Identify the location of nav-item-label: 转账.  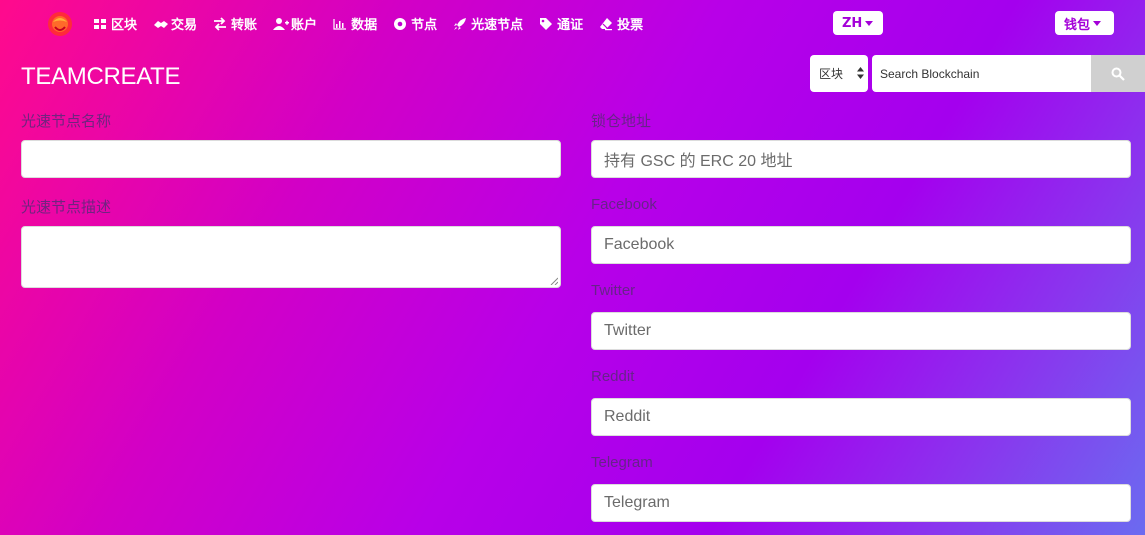
(244, 25).